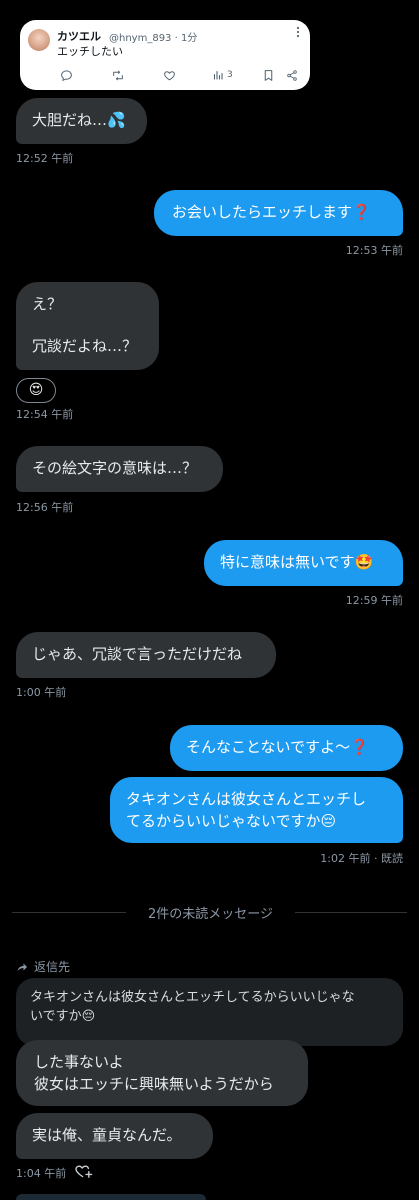  What do you see at coordinates (111, 1197) in the screenshot?
I see `bottom-partial-element` at bounding box center [111, 1197].